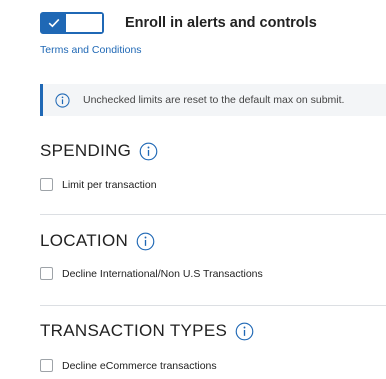  Describe the element at coordinates (145, 241) in the screenshot. I see `location-info-icon` at that location.